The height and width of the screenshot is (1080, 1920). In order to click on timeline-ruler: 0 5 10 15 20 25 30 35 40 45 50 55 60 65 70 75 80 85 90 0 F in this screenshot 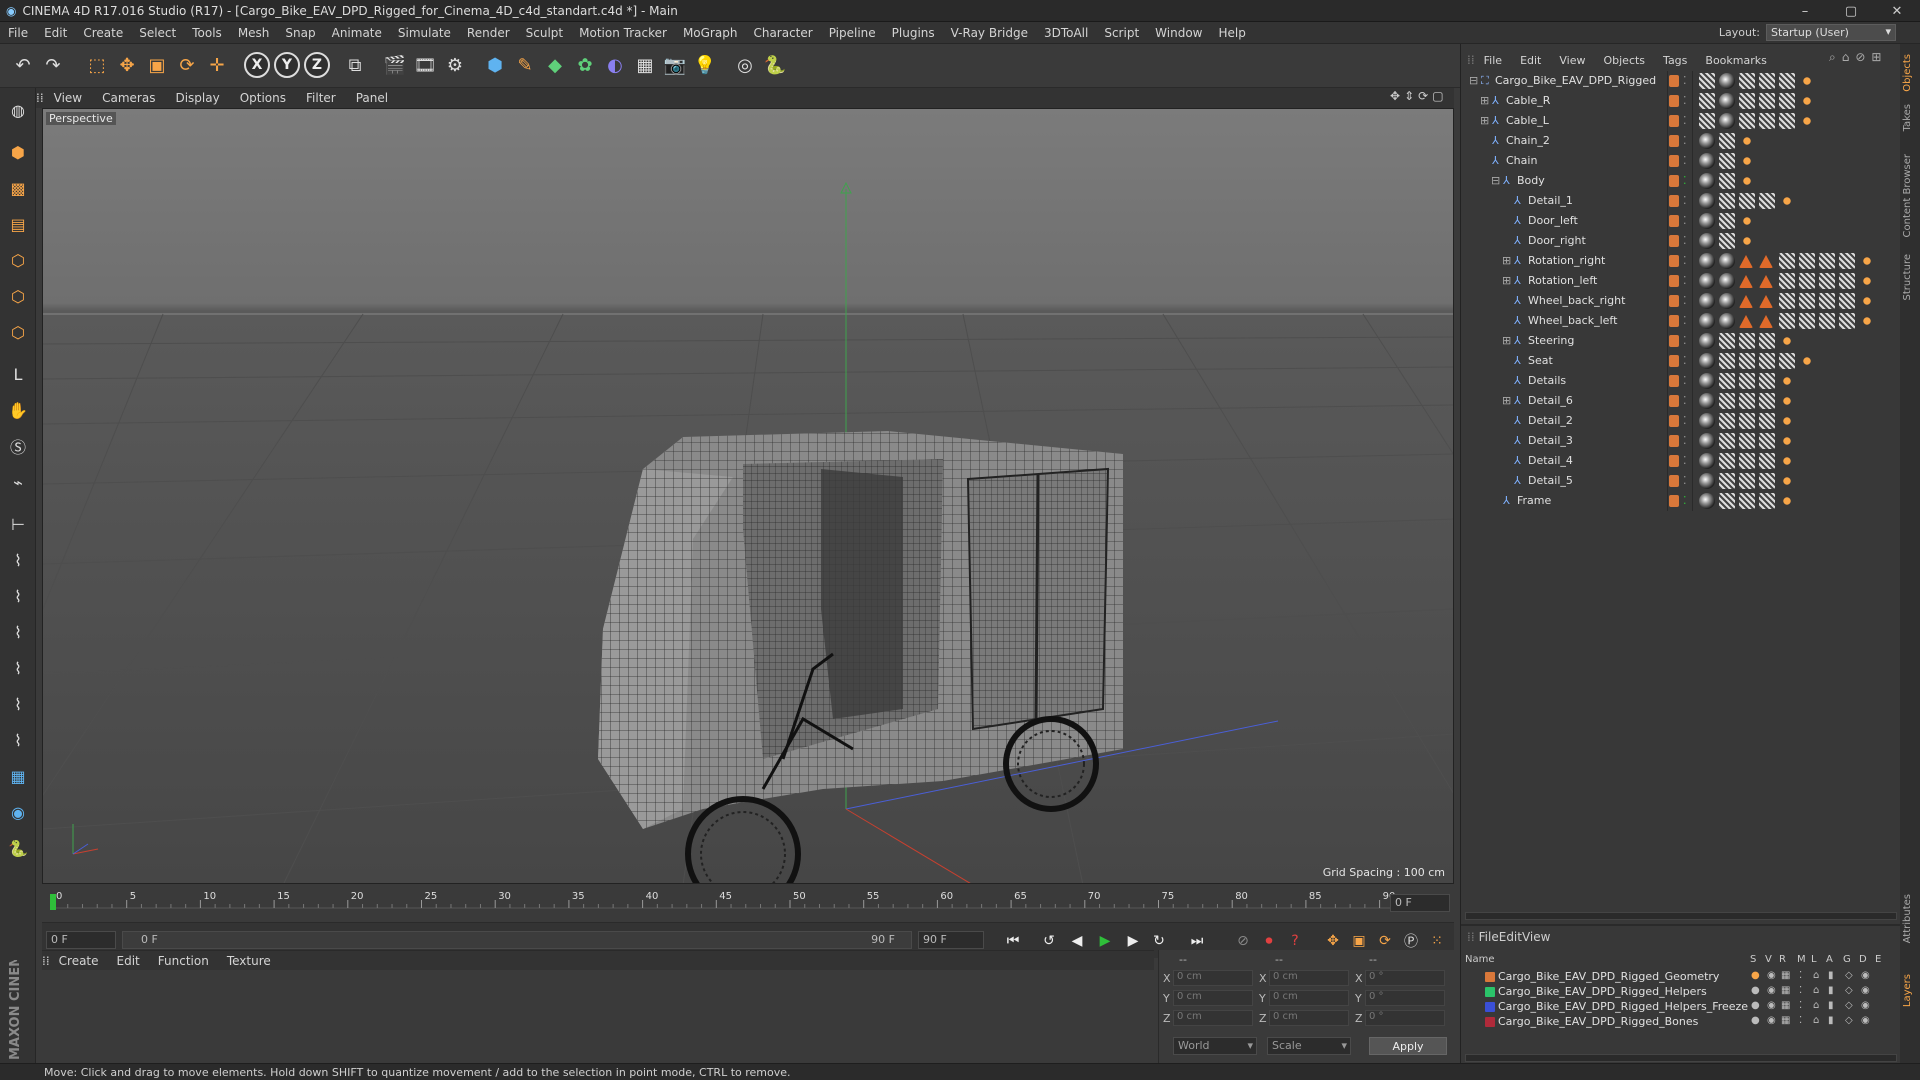, I will do `click(748, 904)`.